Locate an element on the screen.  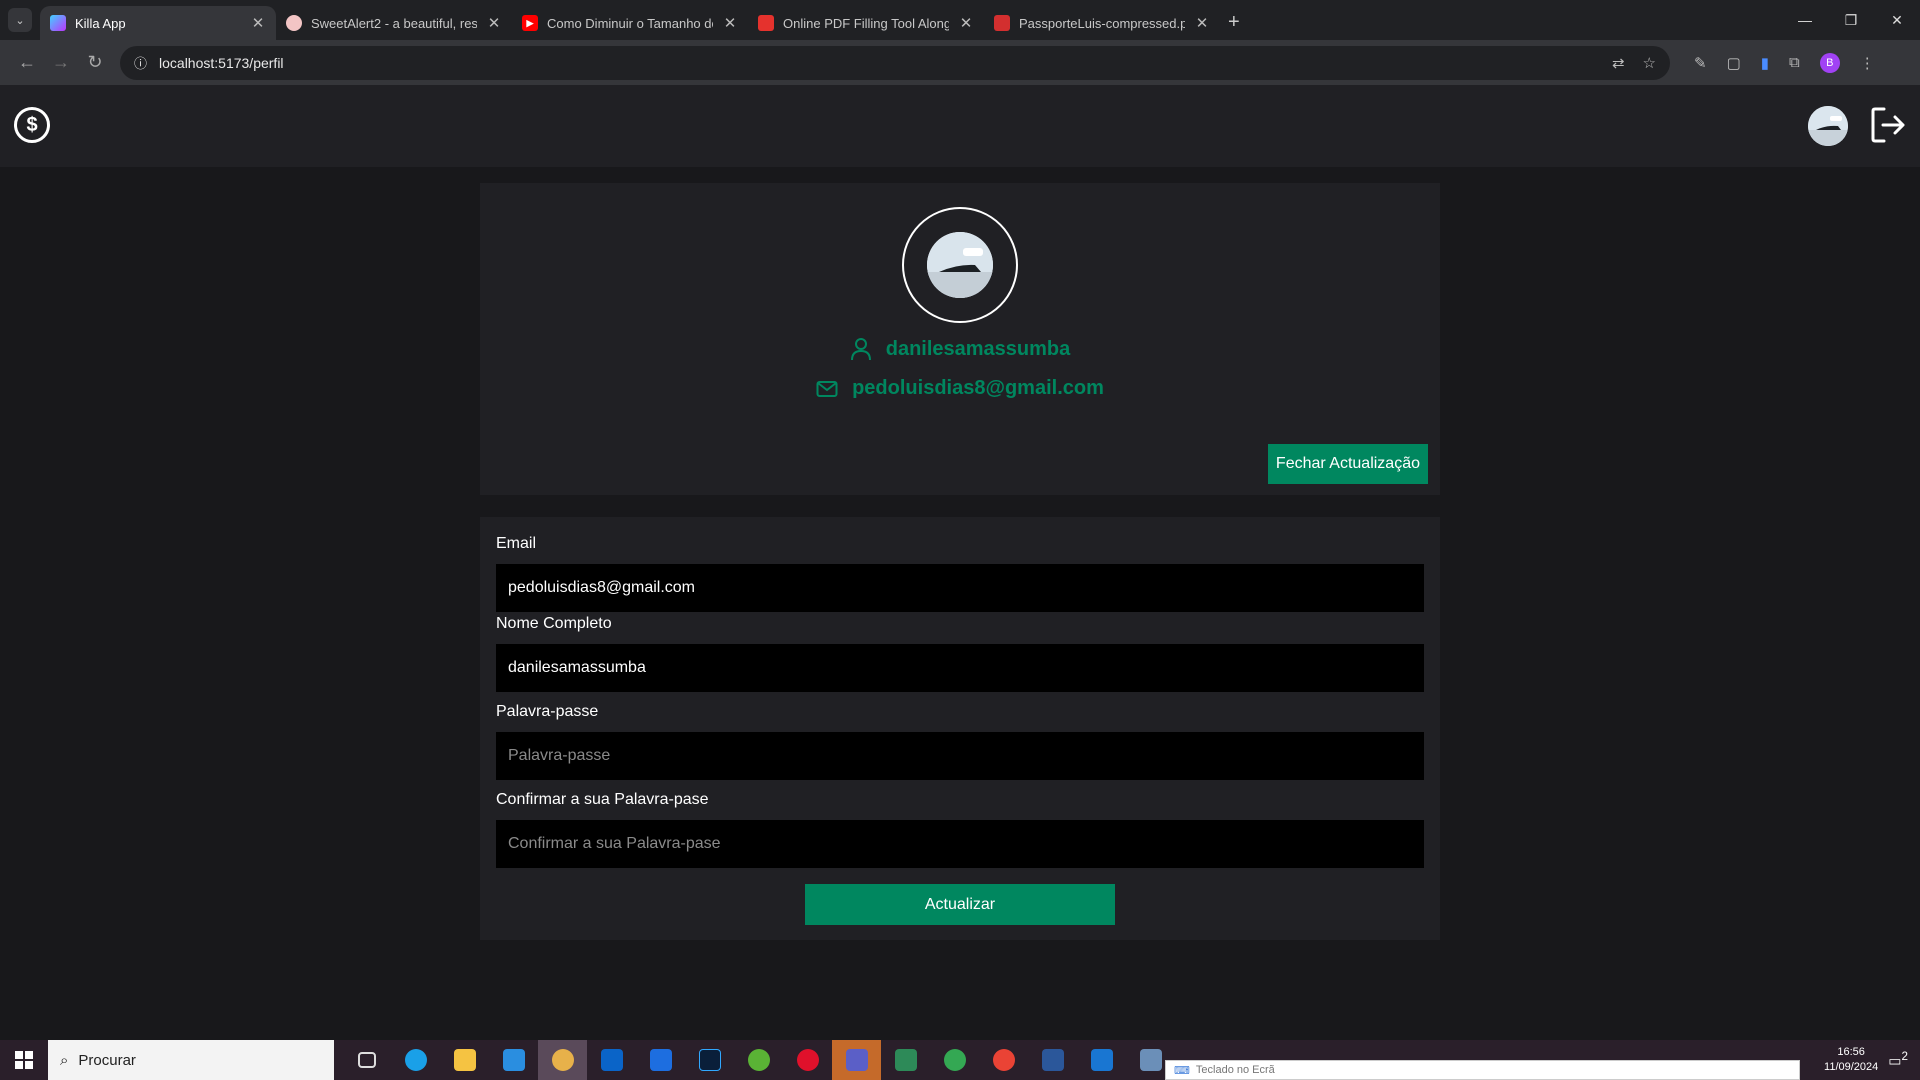
translate-icon: ⇄ is located at coordinates (1618, 63).